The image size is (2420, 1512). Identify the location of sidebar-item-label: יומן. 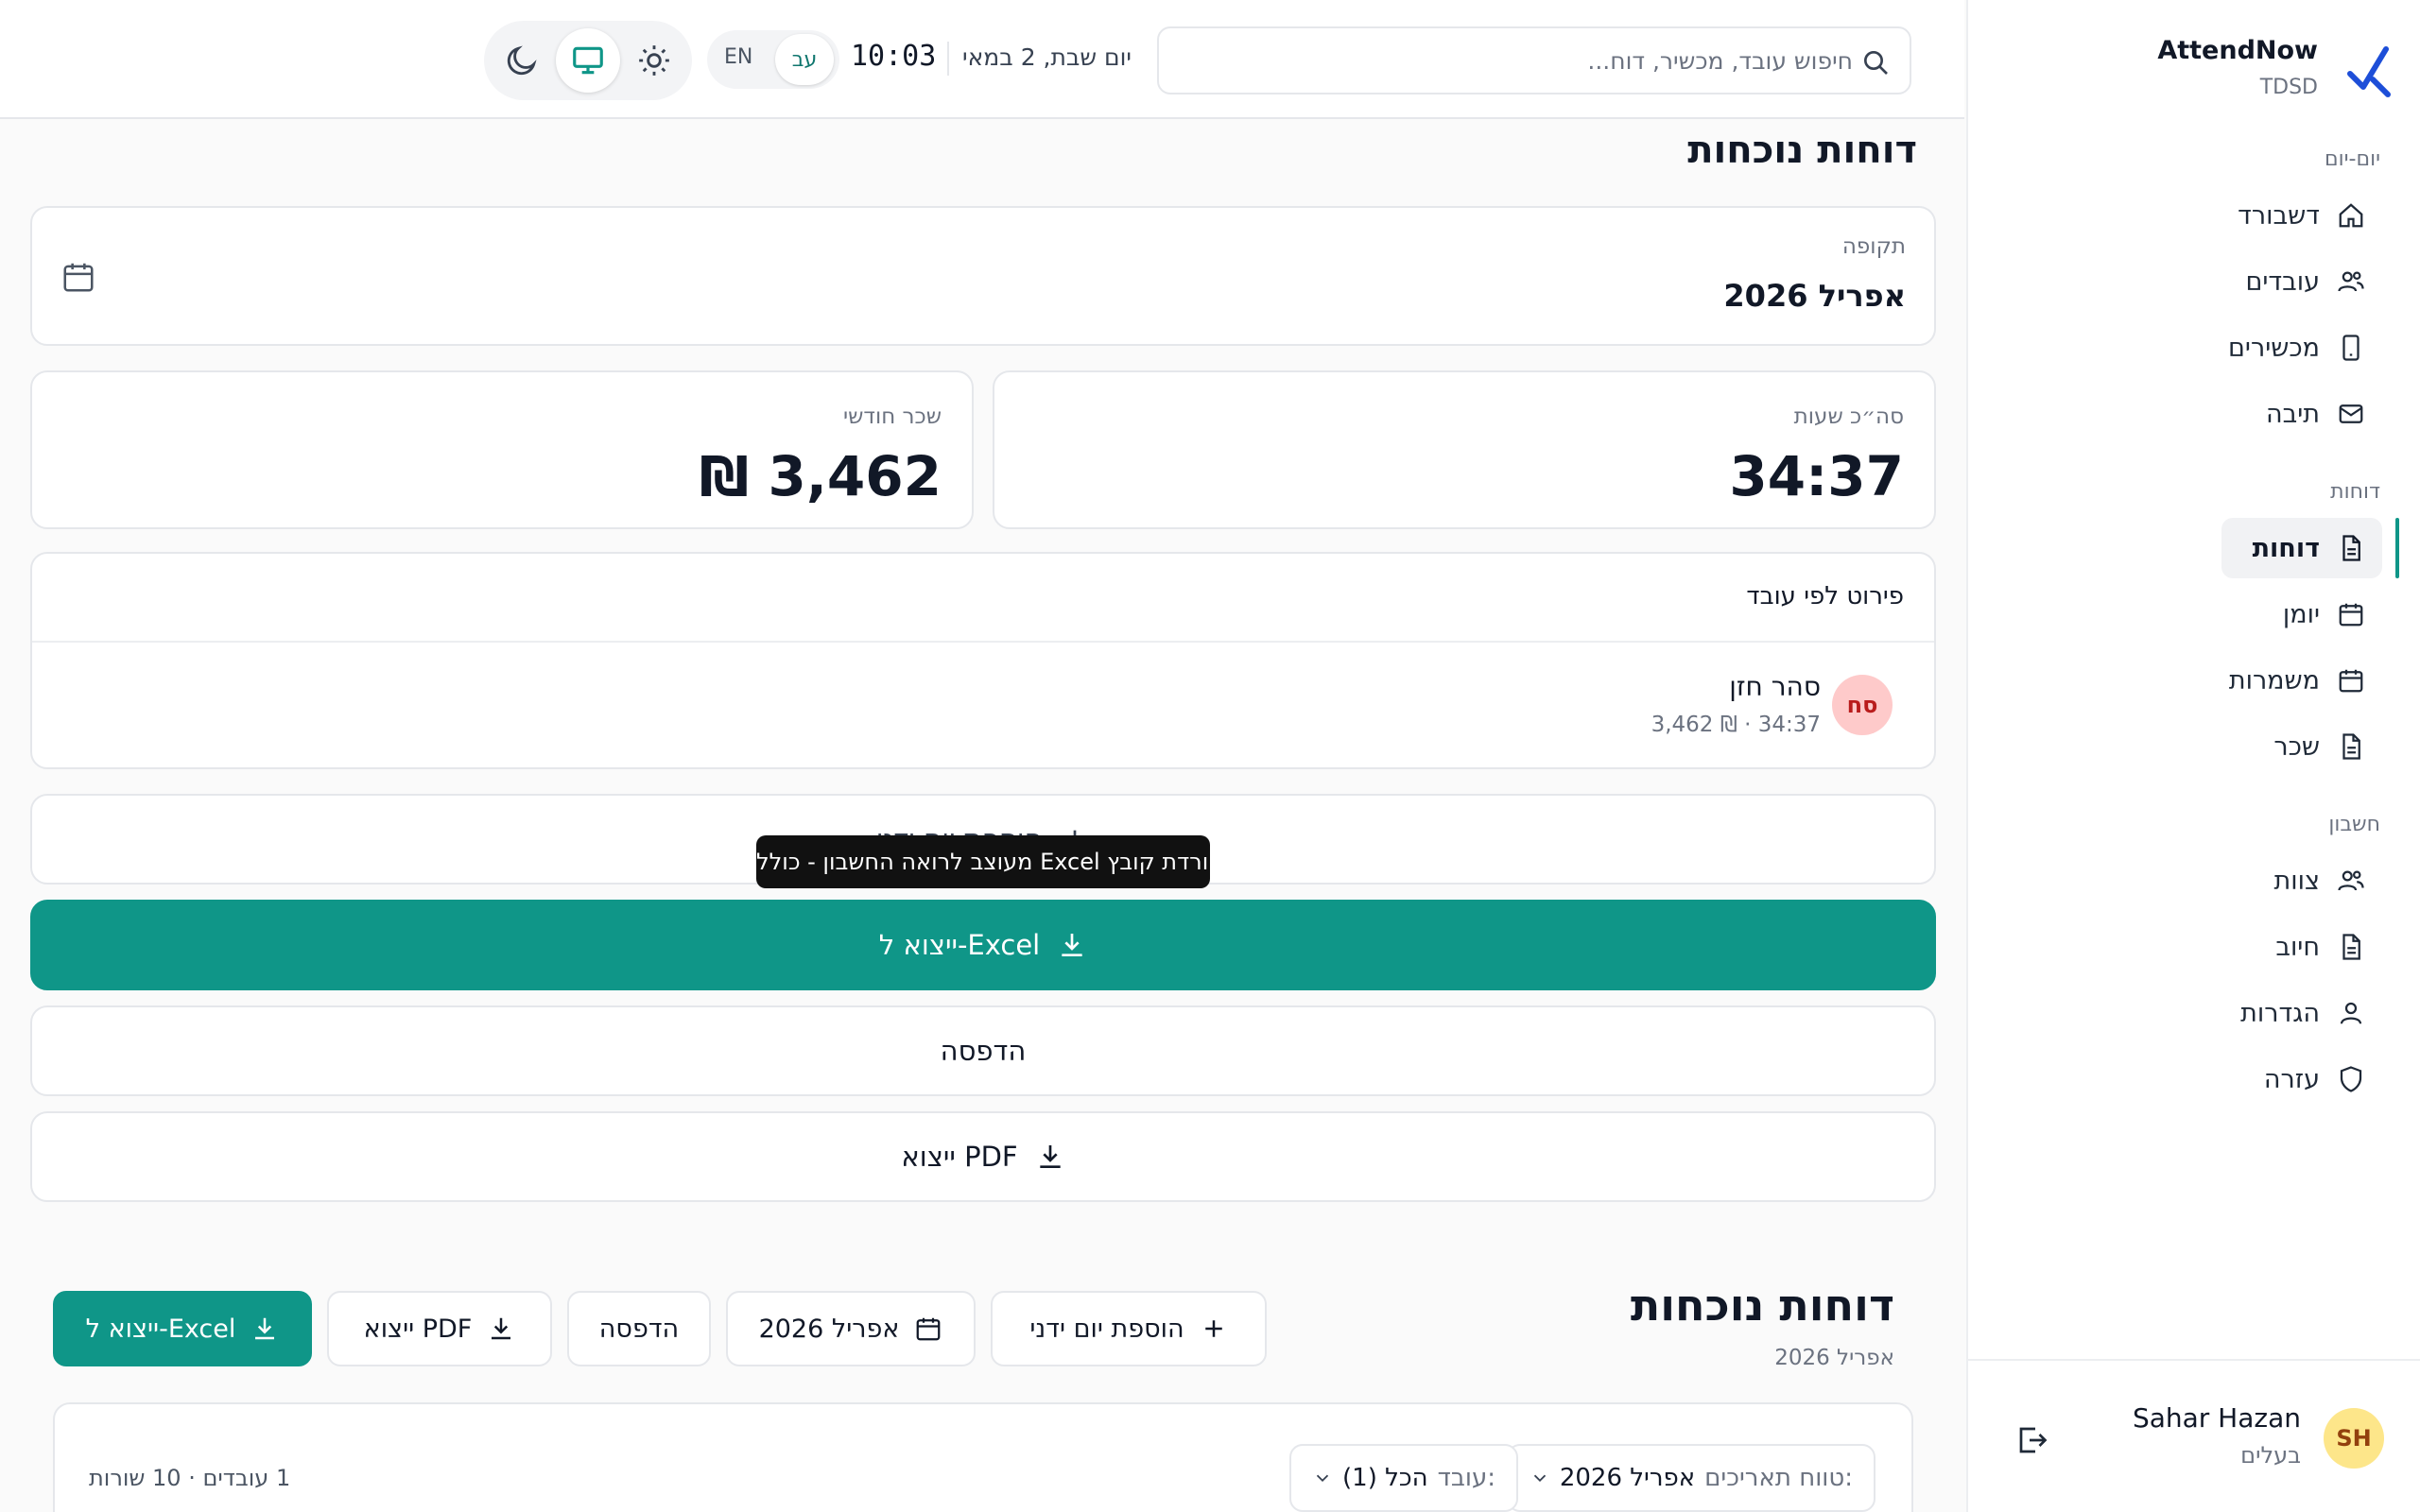
(2301, 614).